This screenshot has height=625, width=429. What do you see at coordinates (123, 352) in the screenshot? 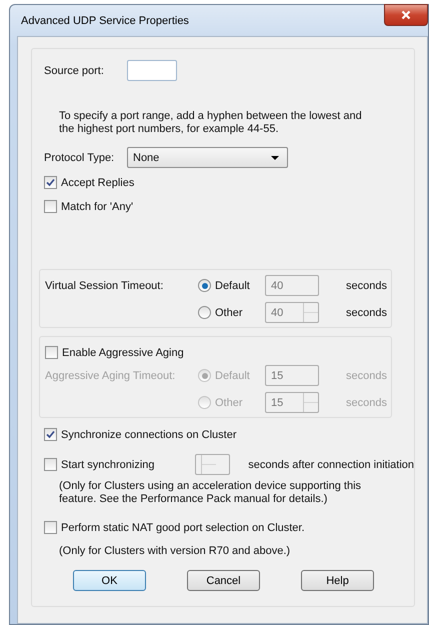
I see `checkbox-label: Enable Aggressive Aging` at bounding box center [123, 352].